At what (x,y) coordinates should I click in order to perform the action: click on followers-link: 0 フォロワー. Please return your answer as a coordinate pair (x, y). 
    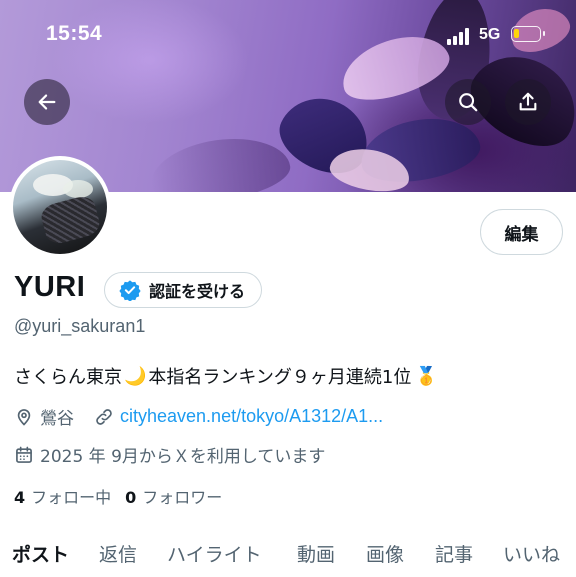
    Looking at the image, I should click on (173, 496).